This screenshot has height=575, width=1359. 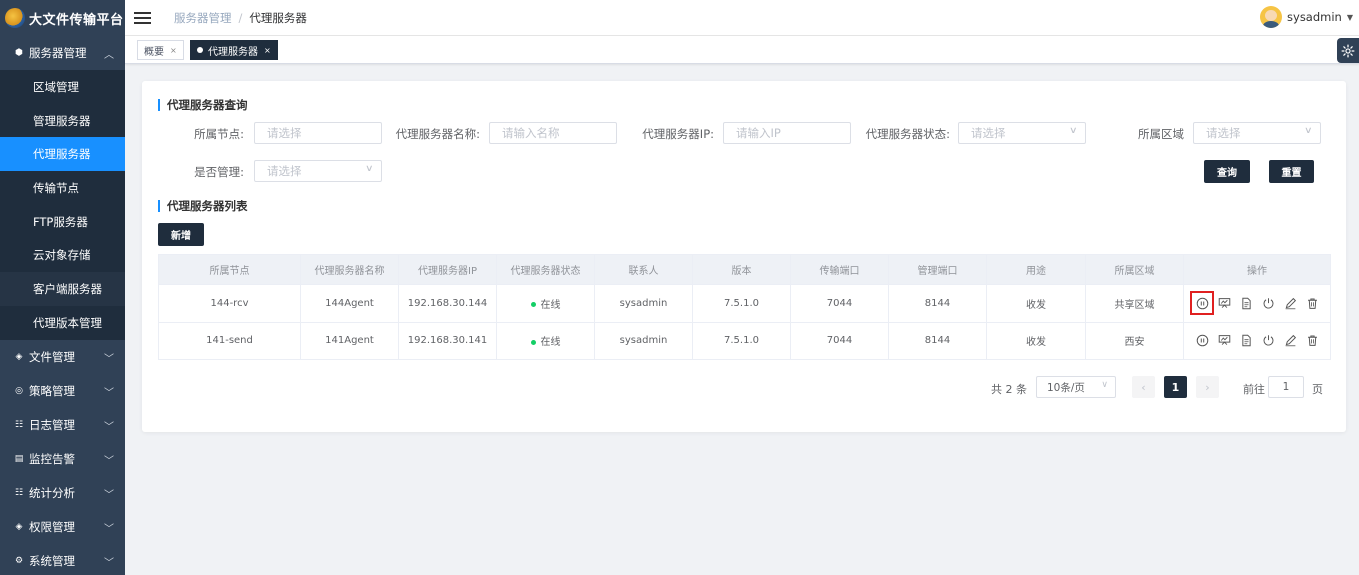 What do you see at coordinates (1306, 17) in the screenshot?
I see `user-menu: sysadmin ▼` at bounding box center [1306, 17].